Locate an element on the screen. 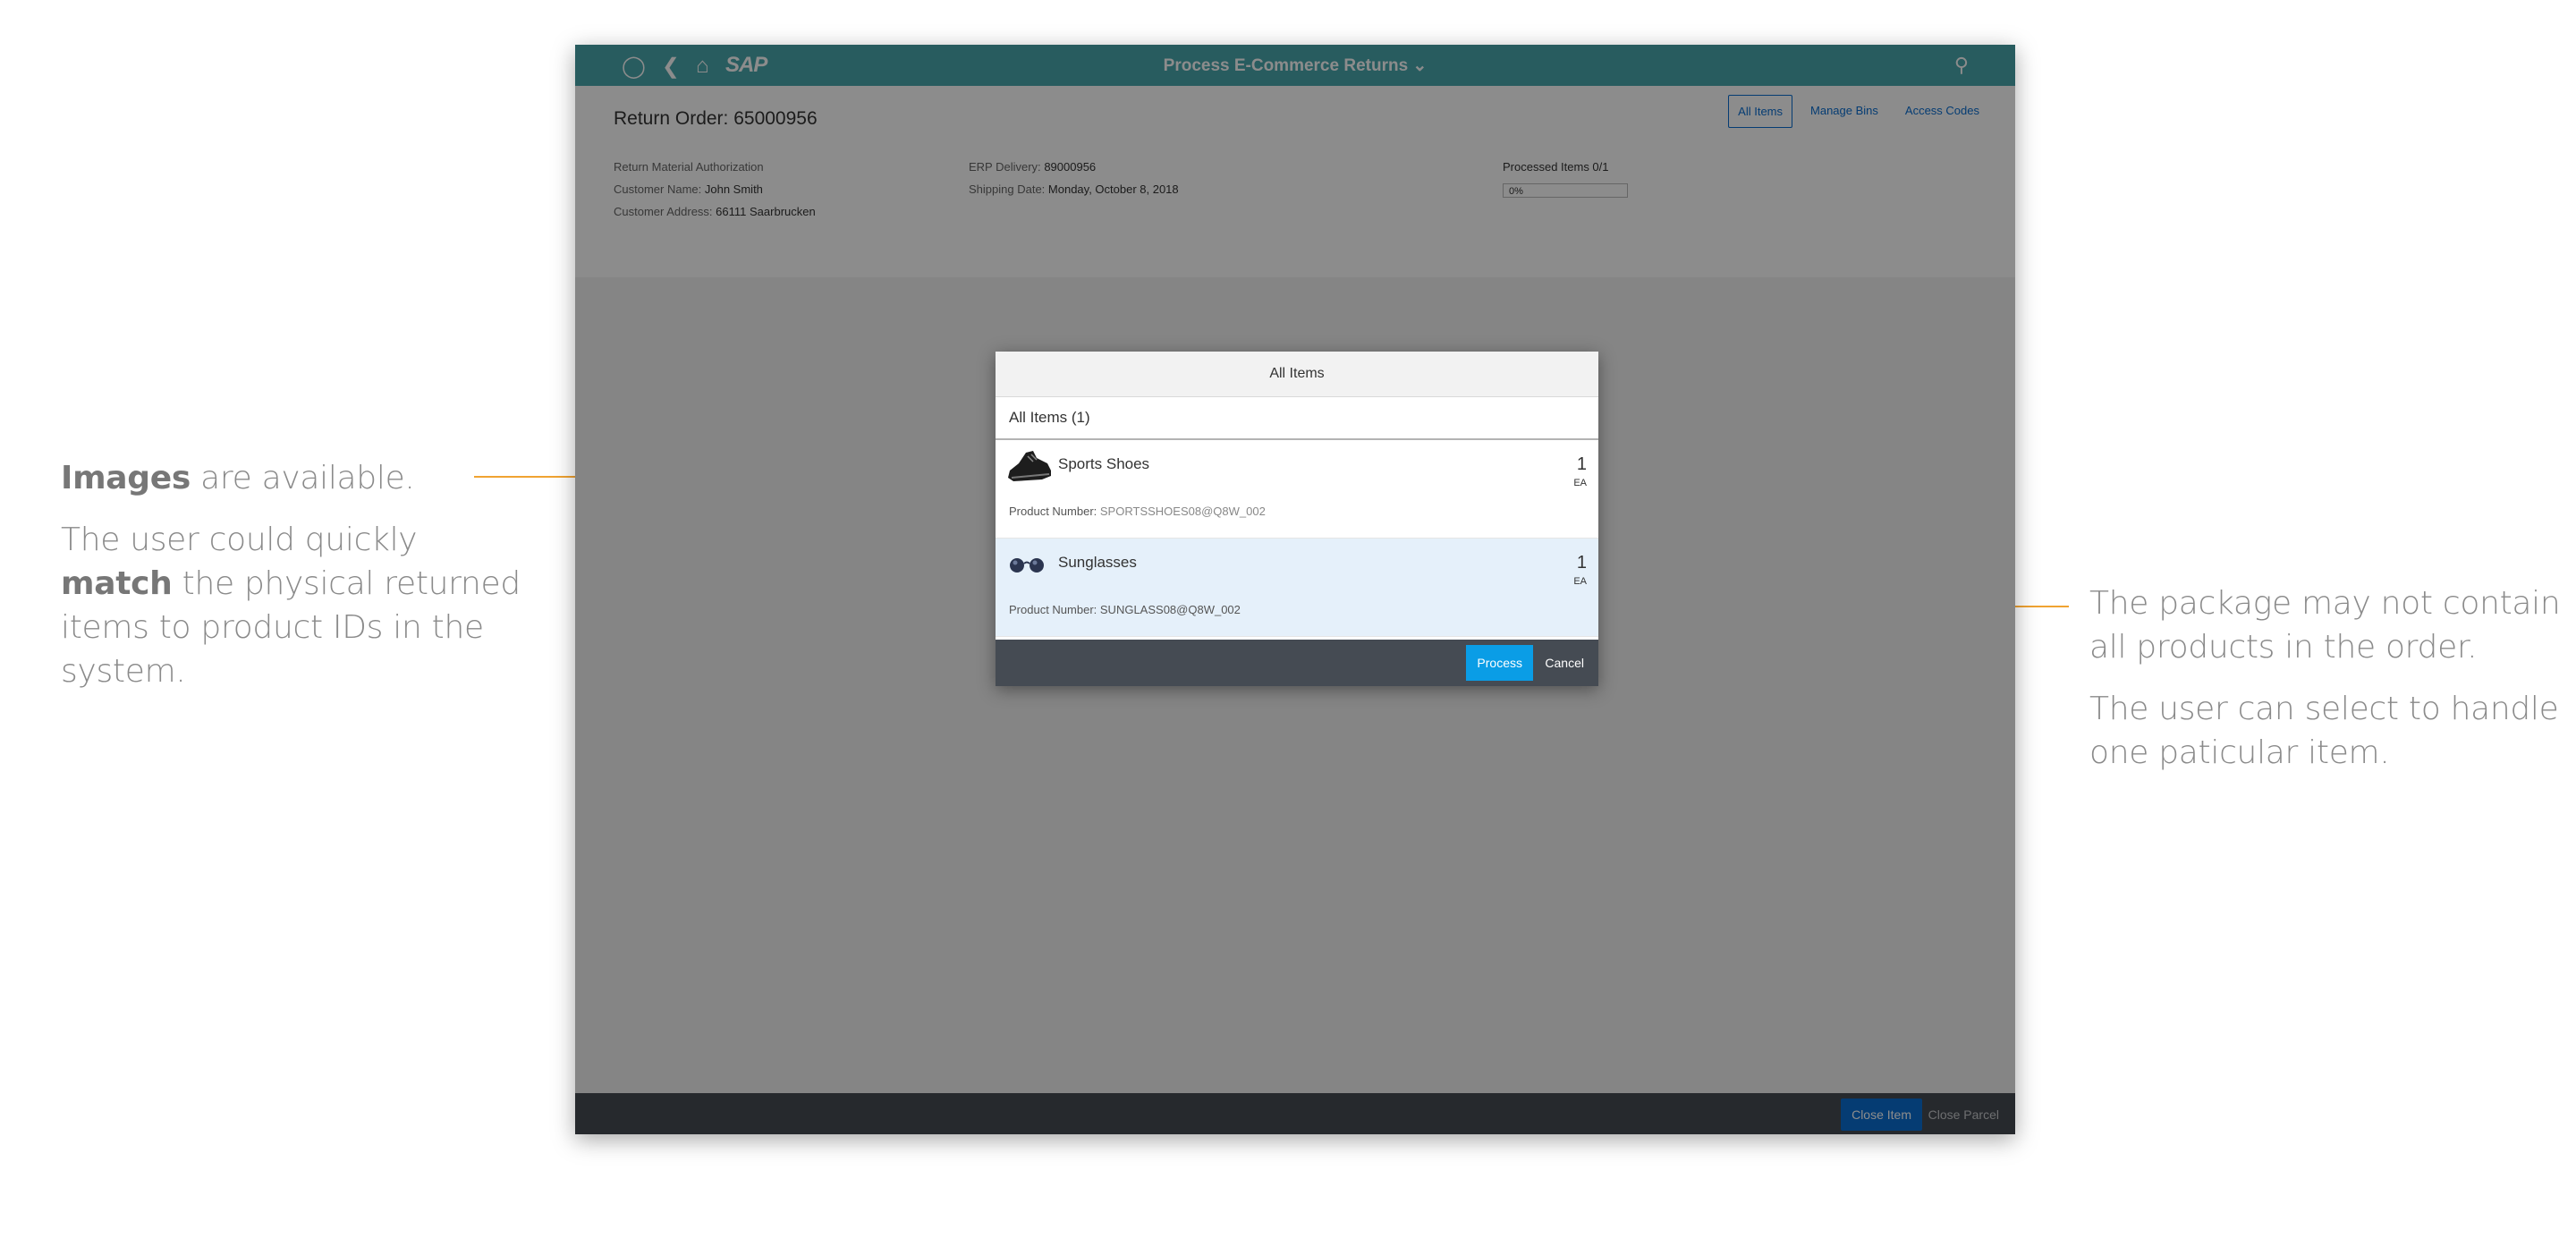  sunglasses-icon is located at coordinates (1027, 567).